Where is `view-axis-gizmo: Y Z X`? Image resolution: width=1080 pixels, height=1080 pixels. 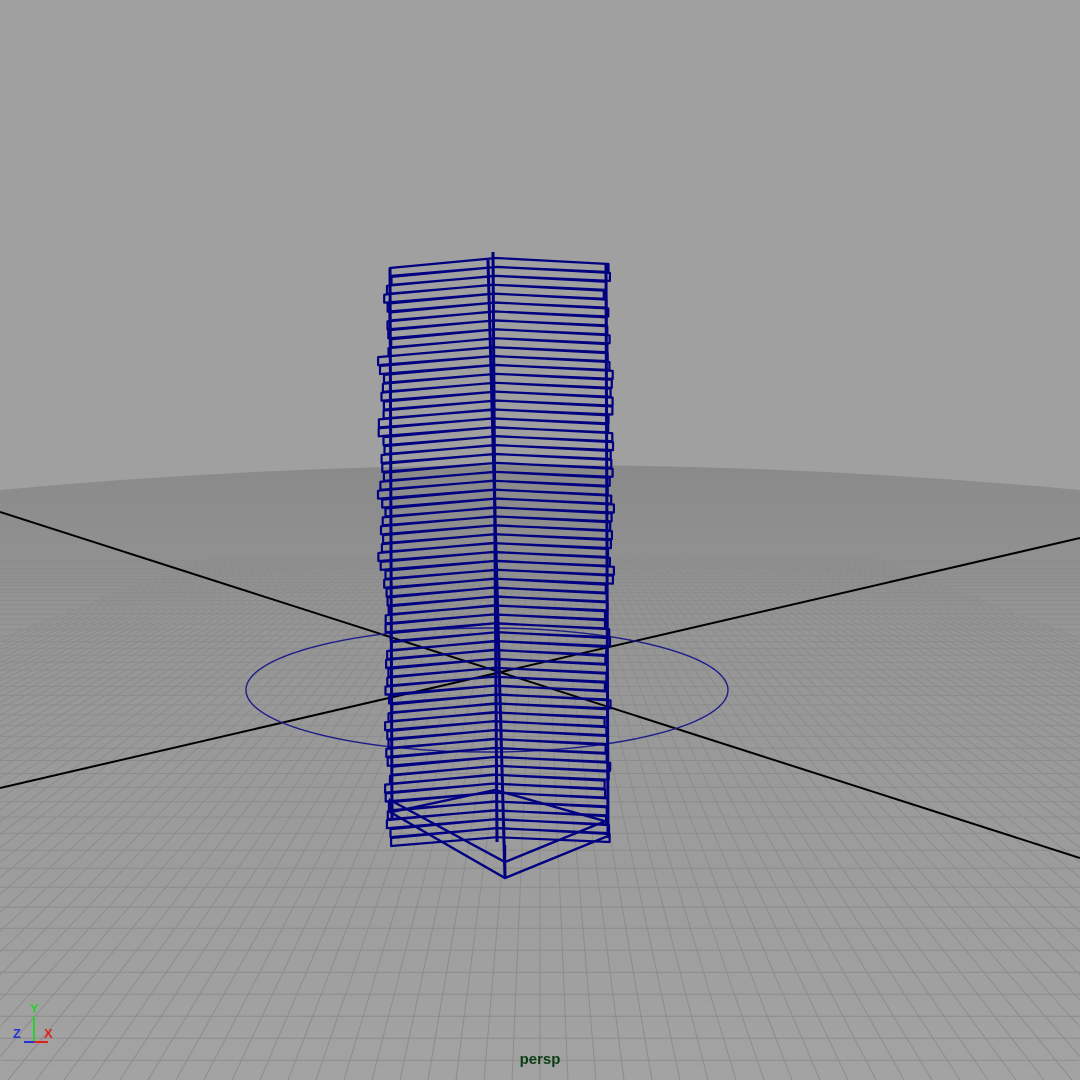
view-axis-gizmo: Y Z X is located at coordinates (35, 1027).